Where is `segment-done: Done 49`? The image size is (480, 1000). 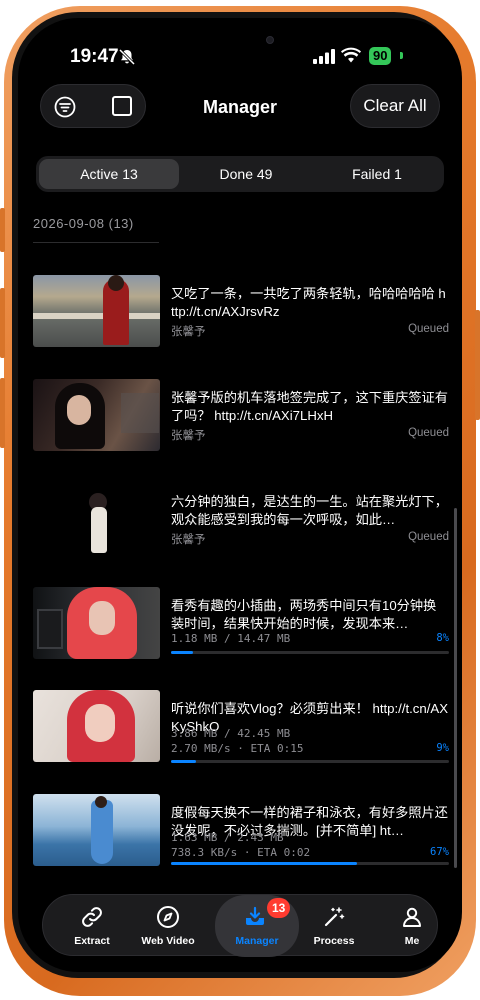 segment-done: Done 49 is located at coordinates (246, 174).